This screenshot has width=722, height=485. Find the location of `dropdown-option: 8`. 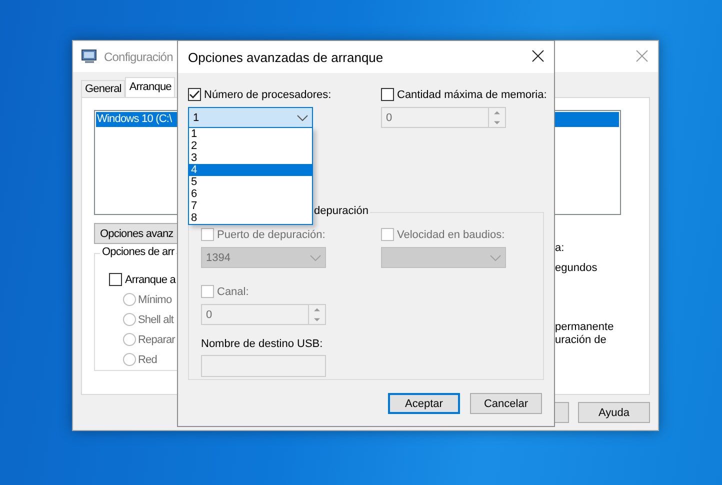

dropdown-option: 8 is located at coordinates (250, 218).